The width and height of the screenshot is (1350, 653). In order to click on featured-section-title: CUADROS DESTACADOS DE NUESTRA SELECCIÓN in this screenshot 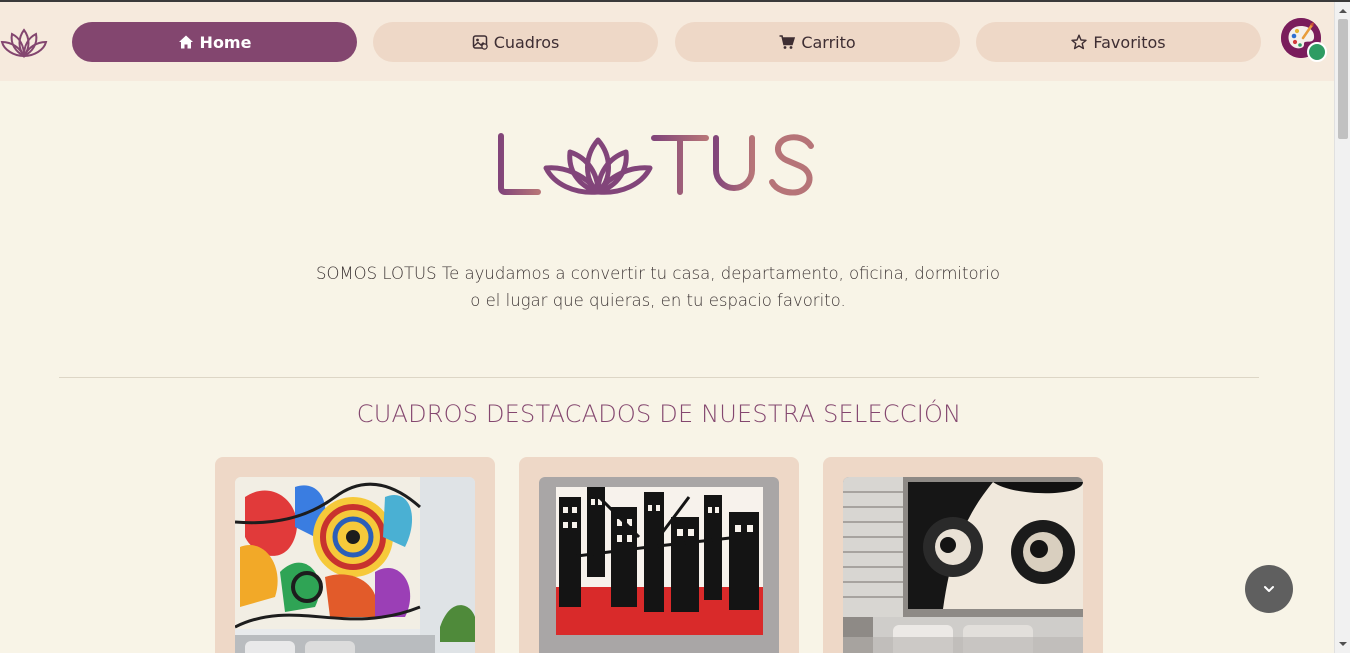, I will do `click(659, 414)`.